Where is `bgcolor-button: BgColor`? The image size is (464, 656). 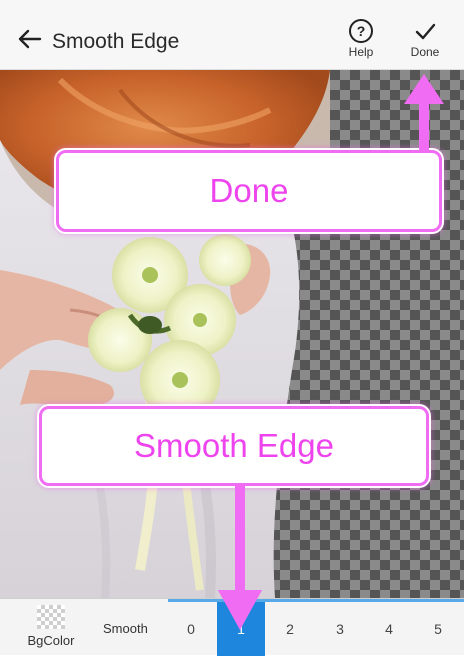
bgcolor-button: BgColor is located at coordinates (51, 626).